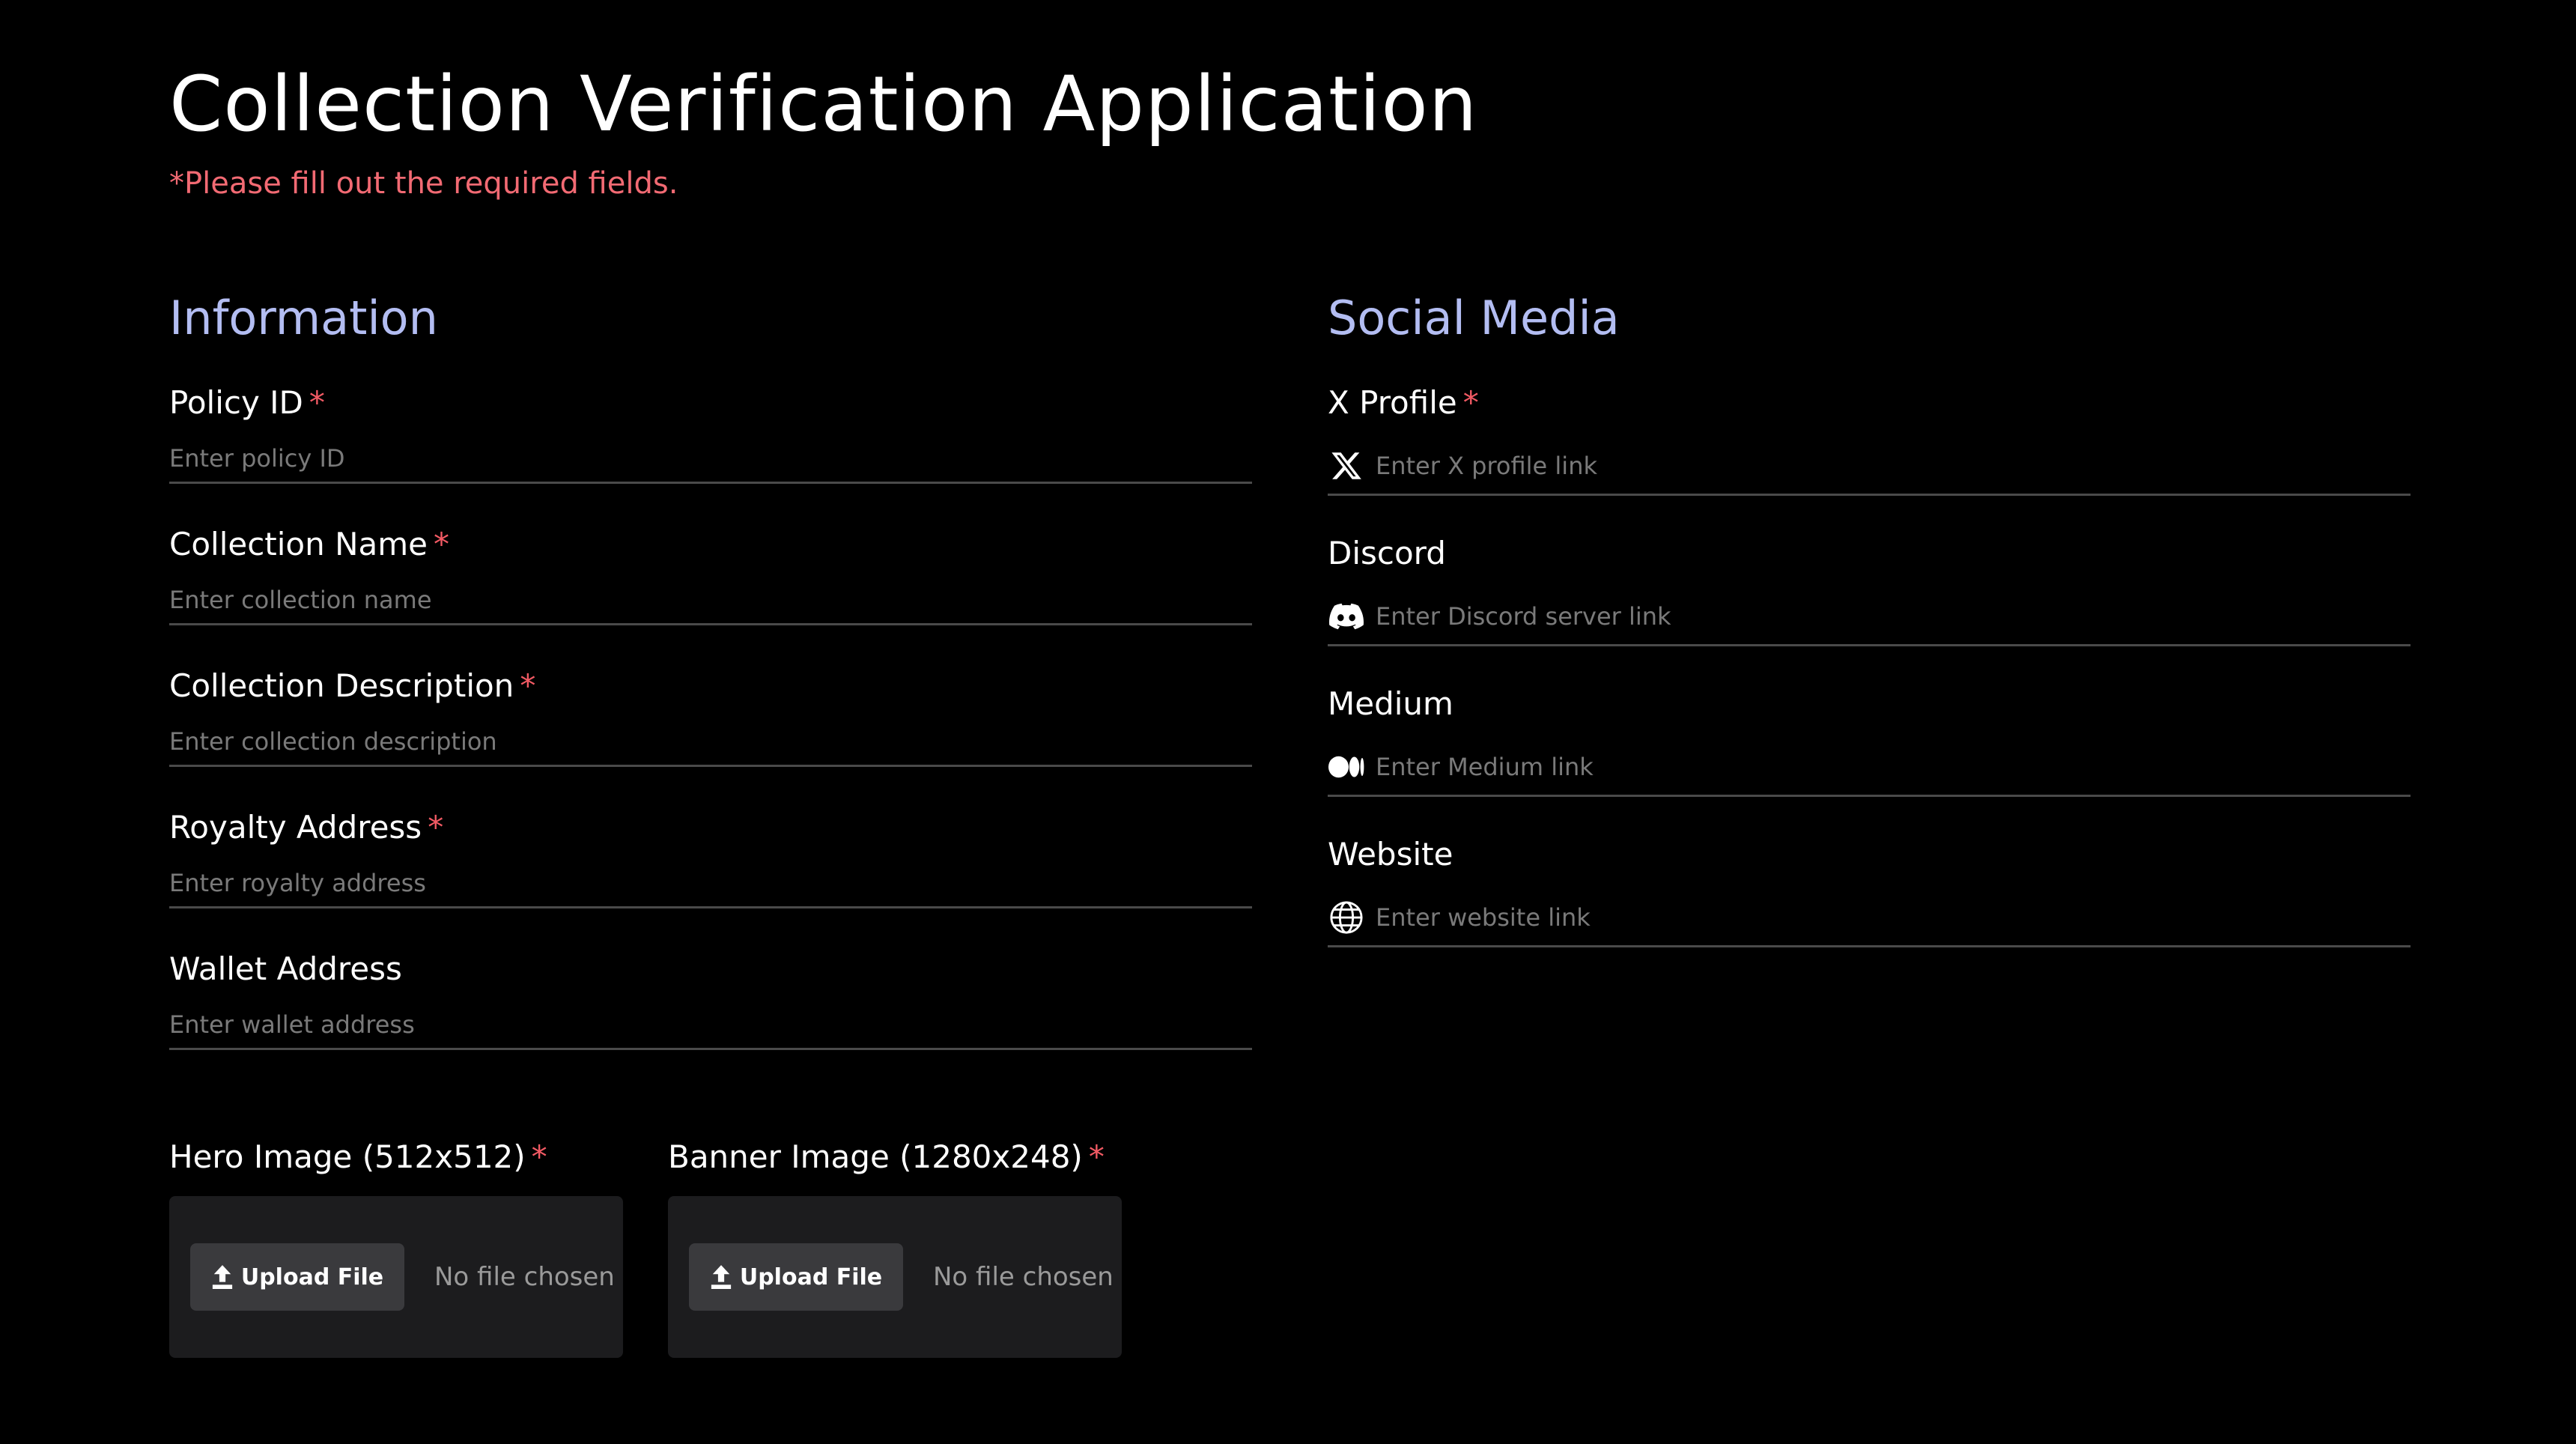 The image size is (2576, 1444). I want to click on policy-id-input, so click(710, 458).